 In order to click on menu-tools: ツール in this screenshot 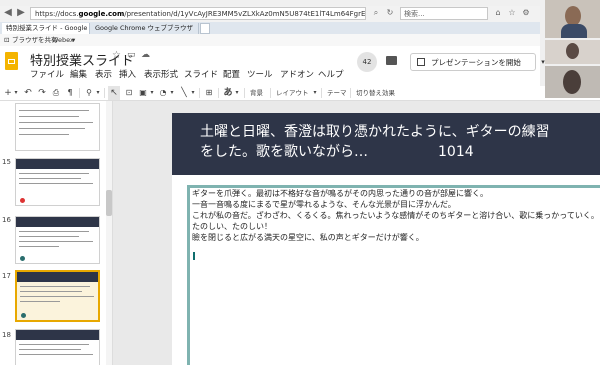, I will do `click(260, 74)`.